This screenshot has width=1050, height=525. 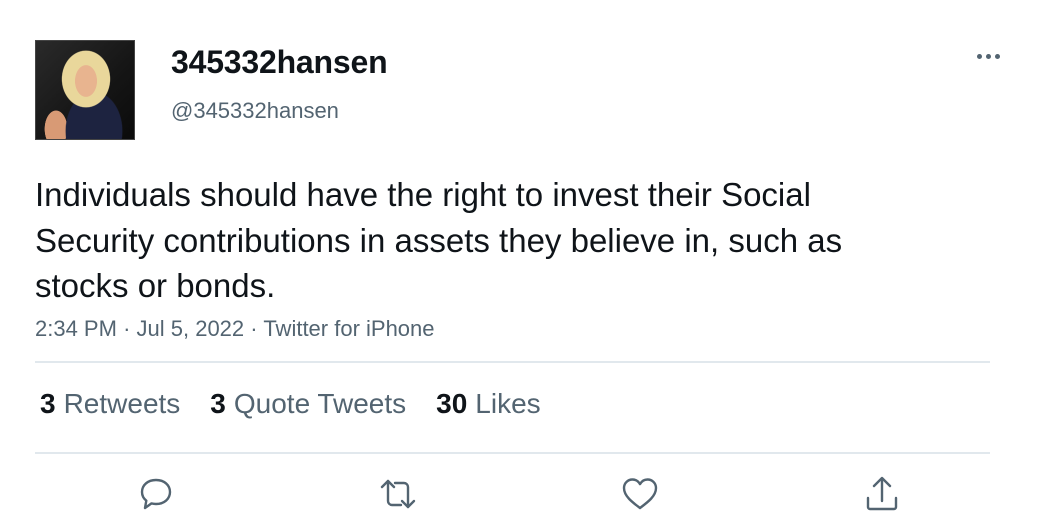 I want to click on tweet-date: Jul 5, 2022, so click(x=191, y=328).